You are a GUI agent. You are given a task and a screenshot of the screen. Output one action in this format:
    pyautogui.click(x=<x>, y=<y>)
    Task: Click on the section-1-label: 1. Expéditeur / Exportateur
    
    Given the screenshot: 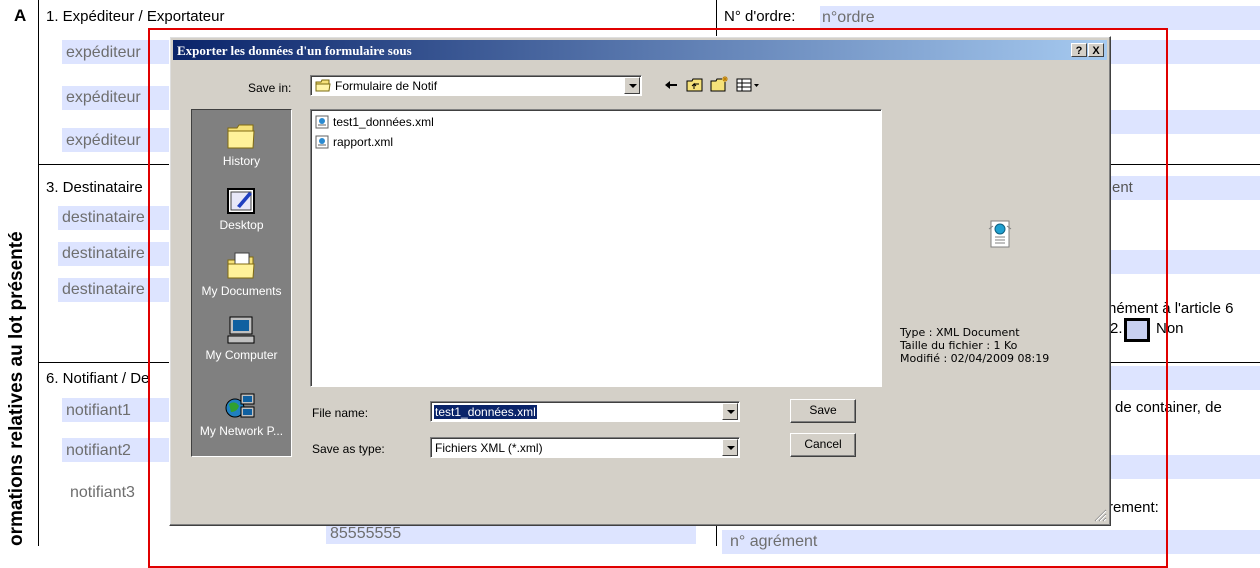 What is the action you would take?
    pyautogui.click(x=135, y=16)
    